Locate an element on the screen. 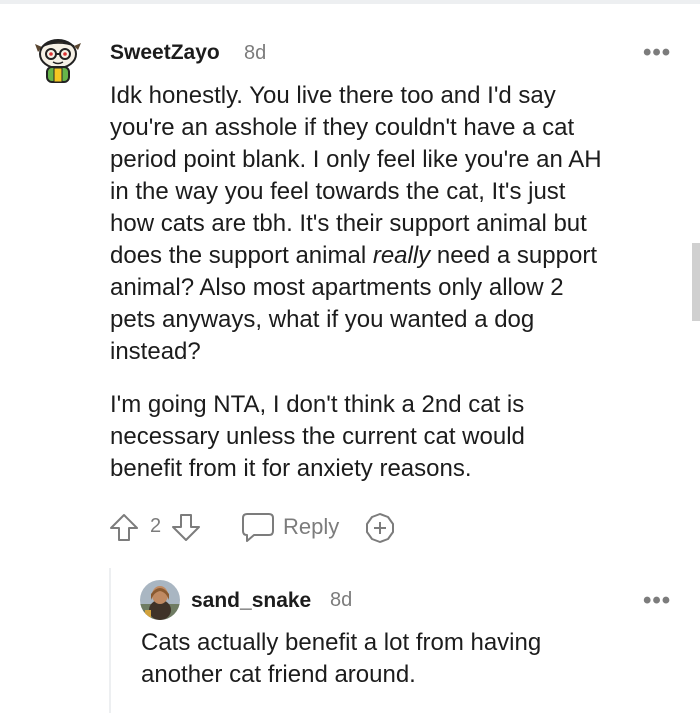 This screenshot has height=713, width=700. reply-button: Reply is located at coordinates (311, 527).